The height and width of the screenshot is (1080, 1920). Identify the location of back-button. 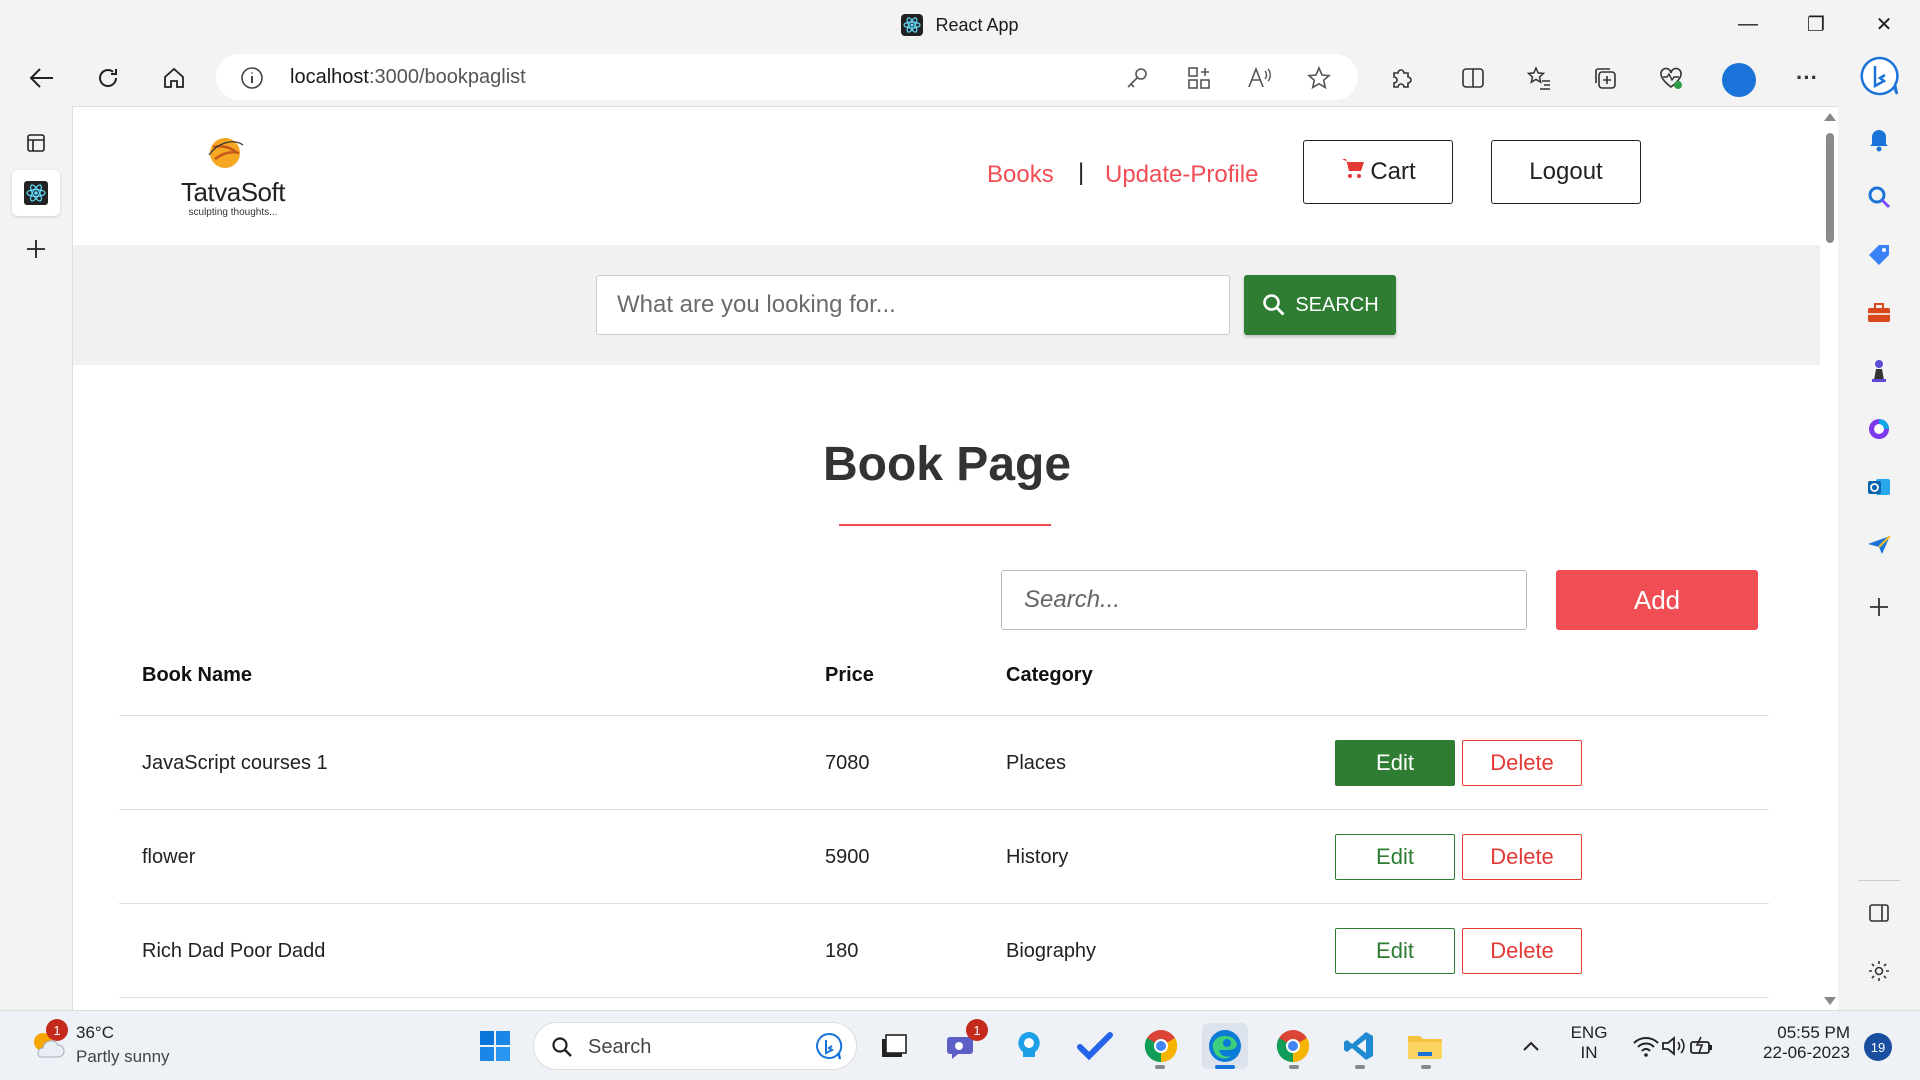
(42, 78).